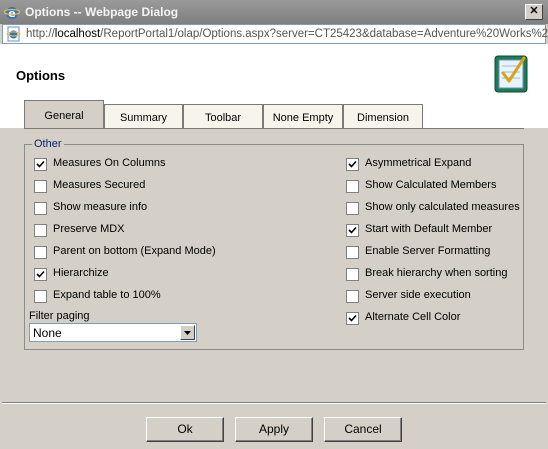 The width and height of the screenshot is (548, 449). Describe the element at coordinates (12, 13) in the screenshot. I see `ie-icon: e` at that location.